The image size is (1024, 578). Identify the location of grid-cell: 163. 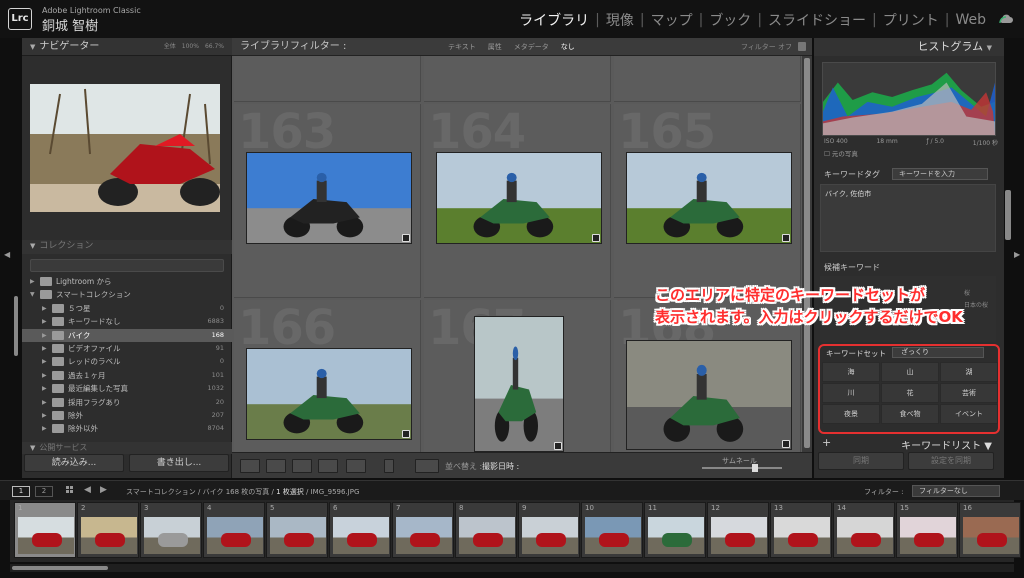
(327, 201).